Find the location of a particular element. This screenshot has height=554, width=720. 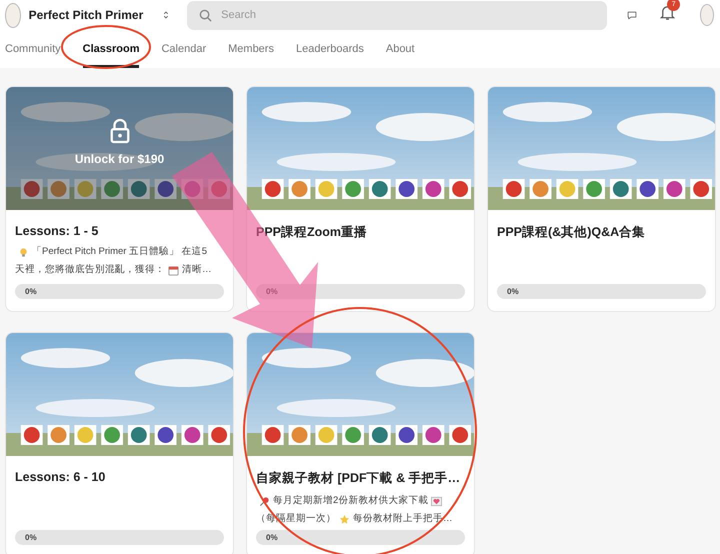

lock-icon is located at coordinates (119, 131).